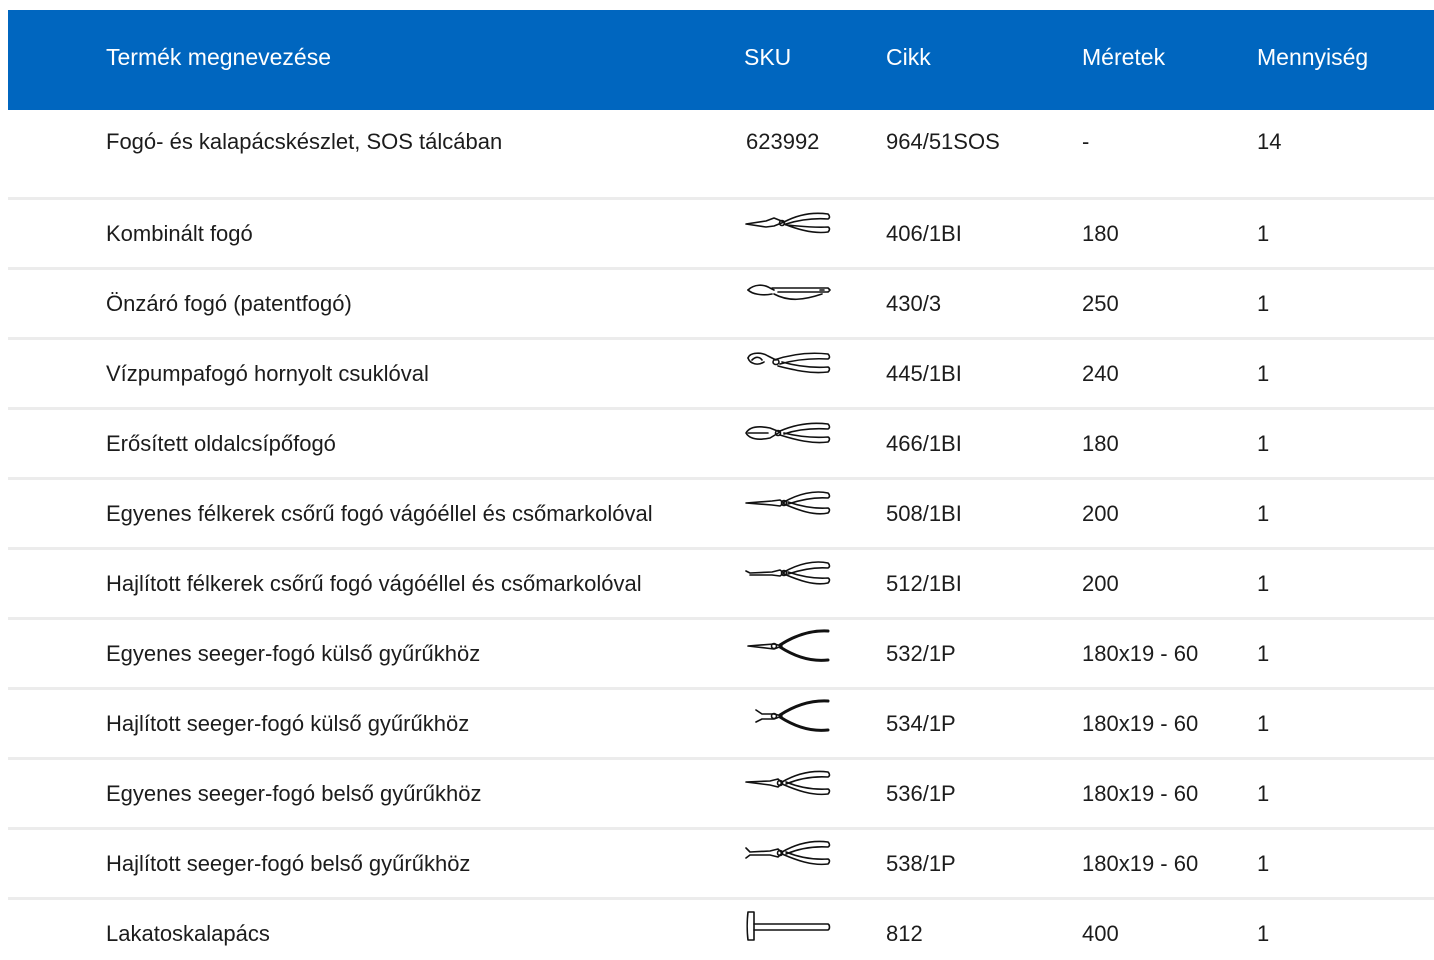  I want to click on product-name: Fogó- és kalapácskészlet, SOS tálcában, so click(304, 141).